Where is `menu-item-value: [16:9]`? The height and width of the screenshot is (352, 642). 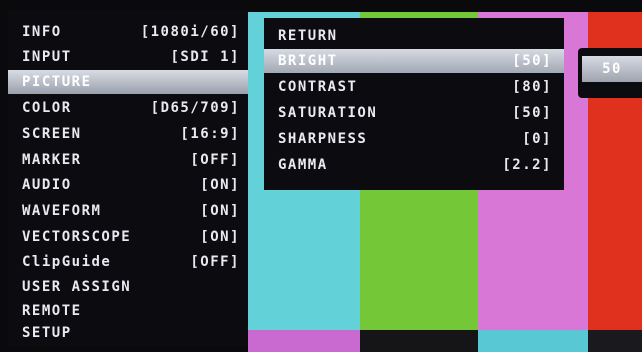
menu-item-value: [16:9] is located at coordinates (210, 134).